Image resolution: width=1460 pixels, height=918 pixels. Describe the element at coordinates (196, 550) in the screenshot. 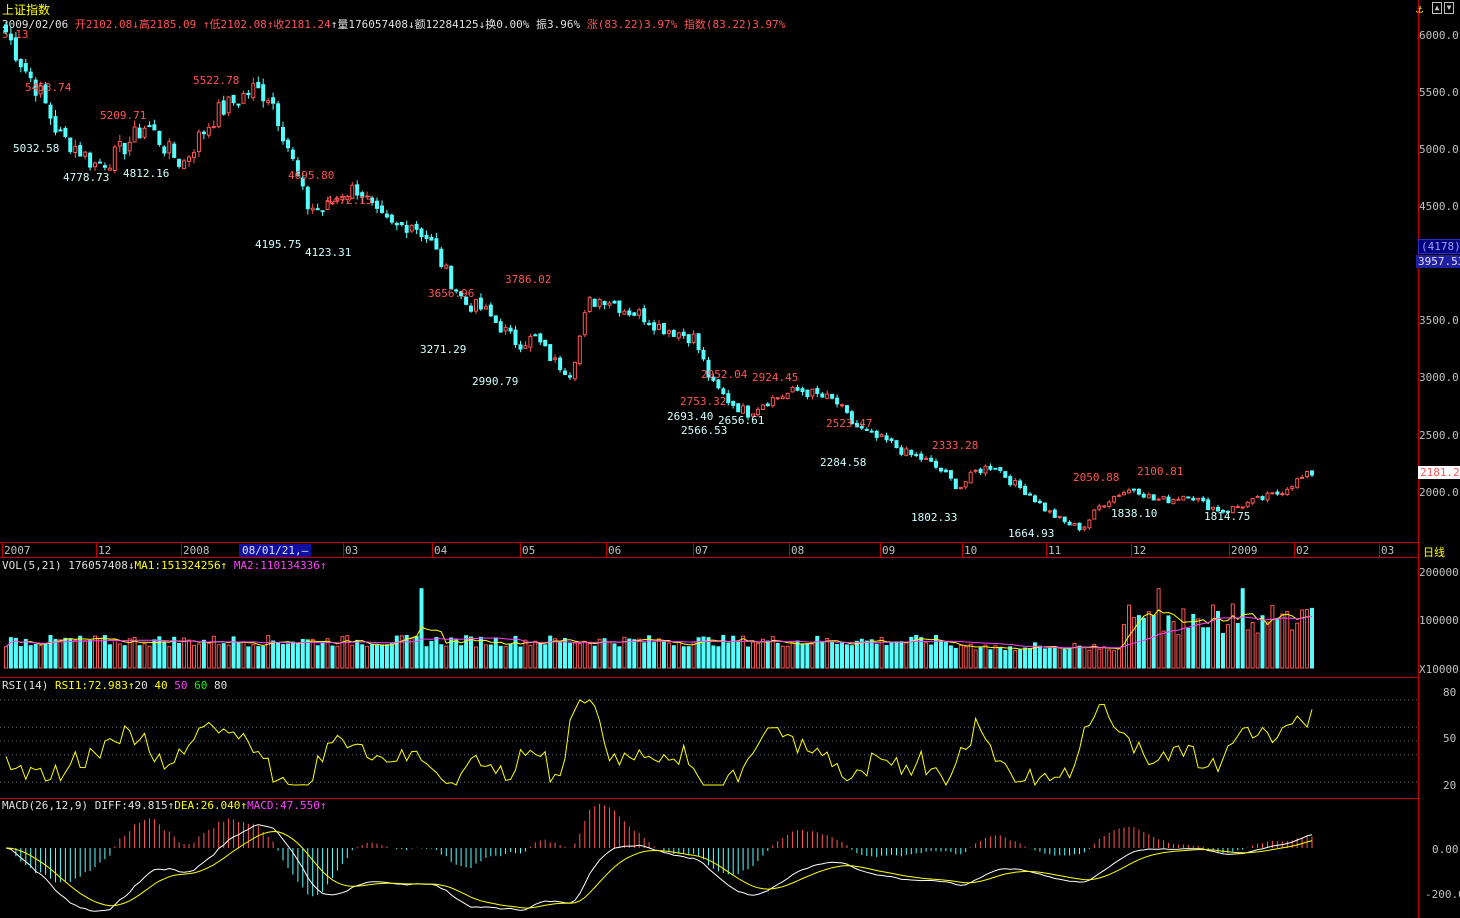

I see `time-axis-label: 2008` at that location.